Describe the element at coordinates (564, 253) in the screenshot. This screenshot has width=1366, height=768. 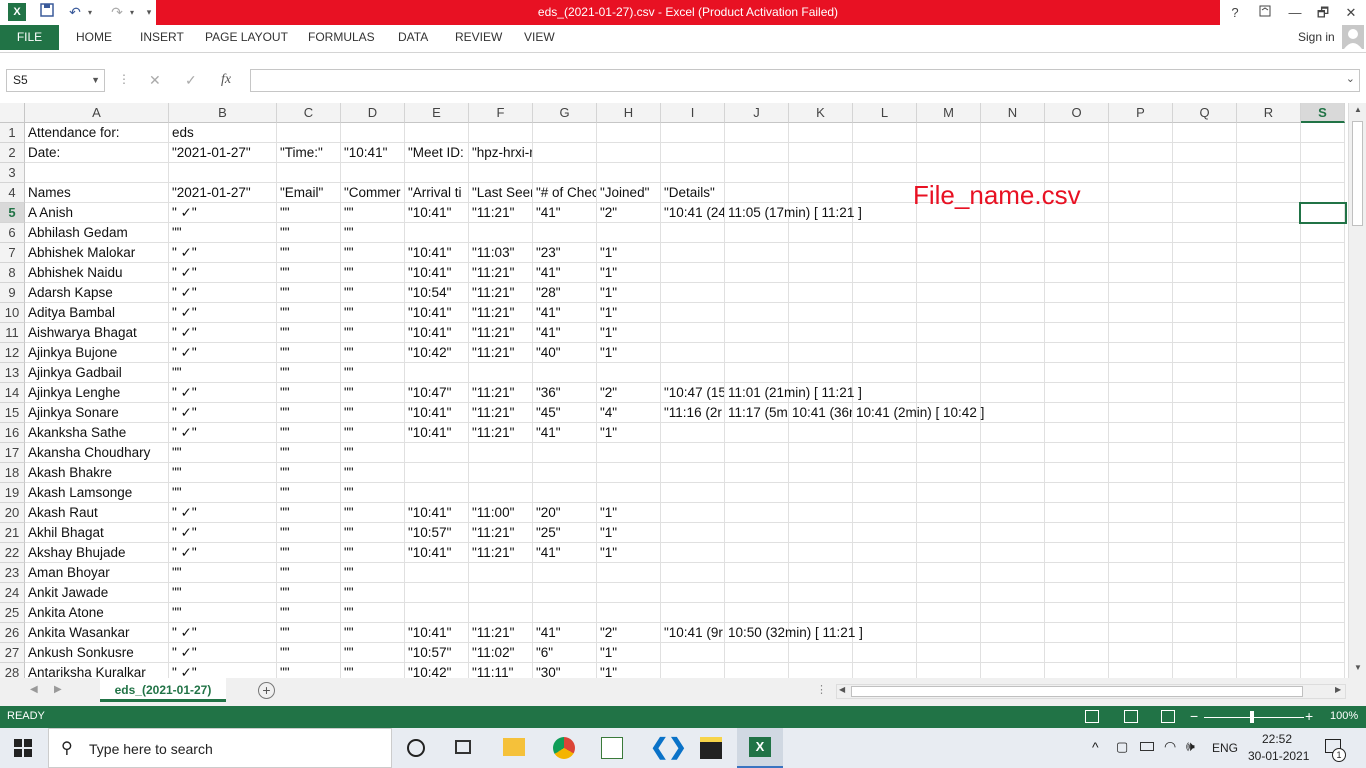
I see `cell-g7: "23"` at that location.